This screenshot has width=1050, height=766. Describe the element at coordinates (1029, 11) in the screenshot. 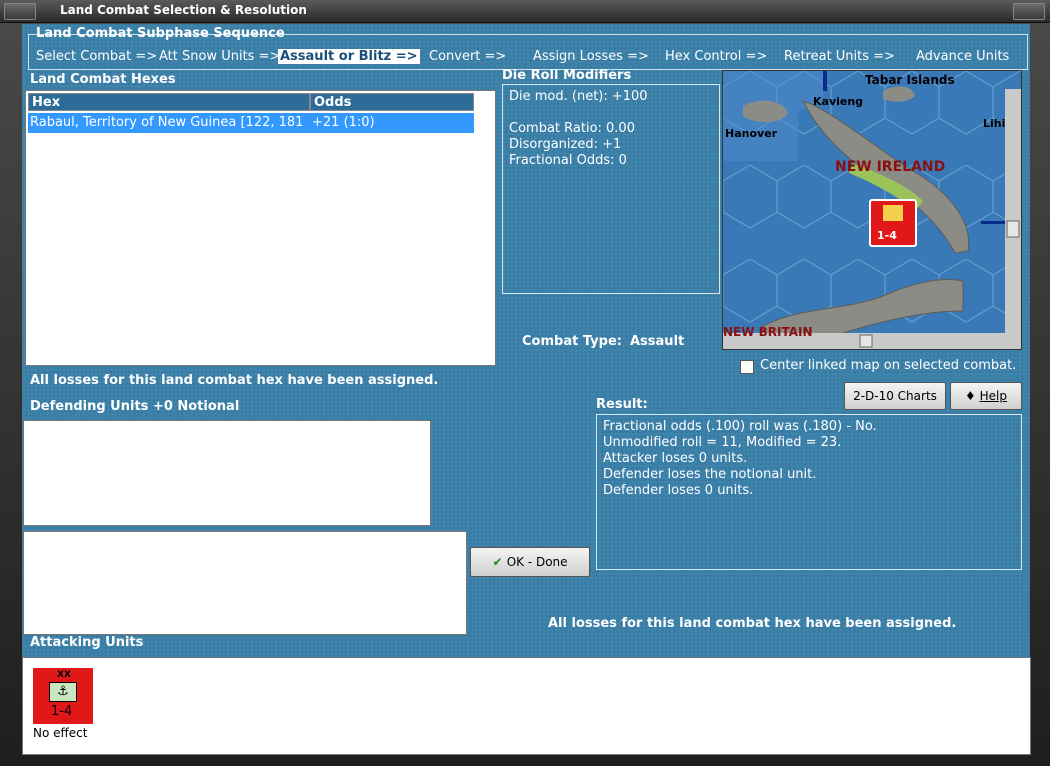

I see `close-window-button` at that location.